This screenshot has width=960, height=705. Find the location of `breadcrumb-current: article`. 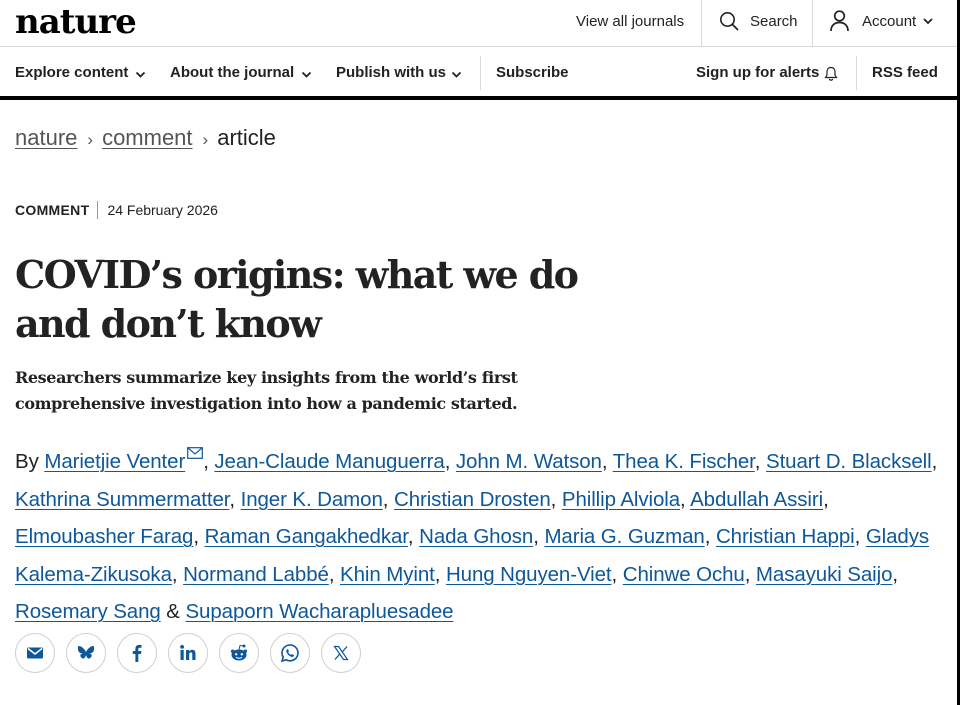

breadcrumb-current: article is located at coordinates (246, 137).